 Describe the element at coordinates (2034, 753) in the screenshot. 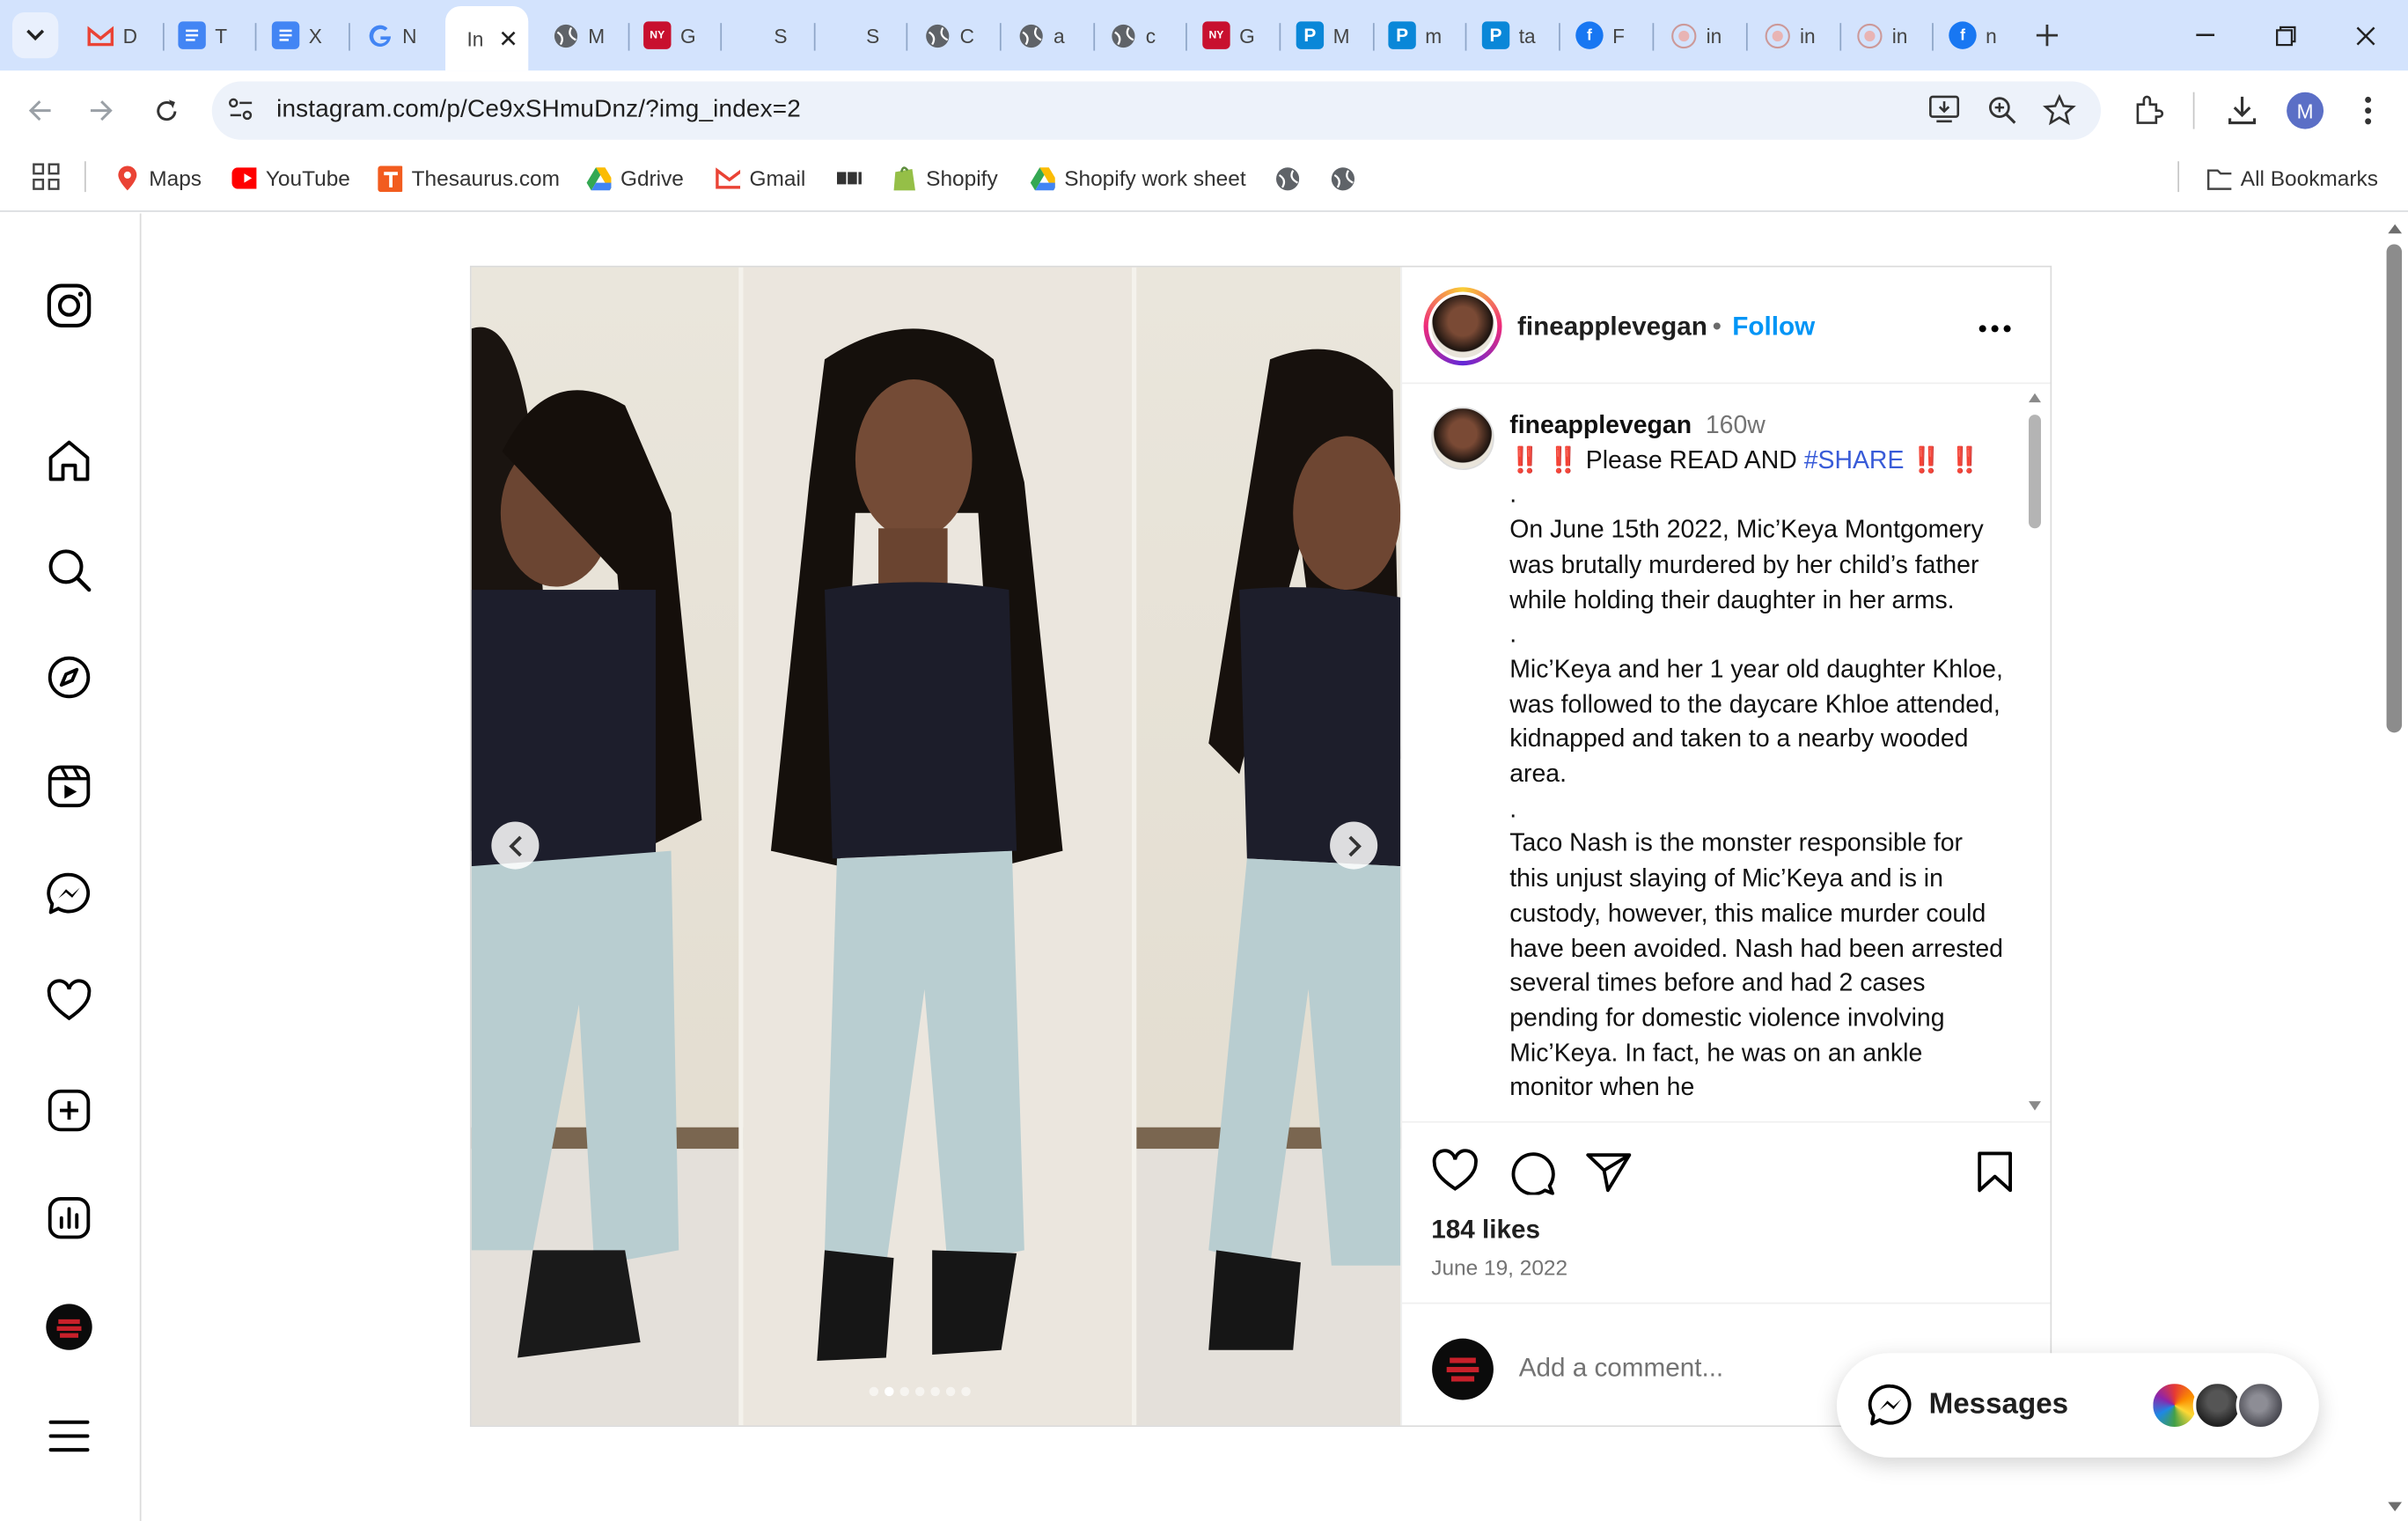

I see `caption-scrollbar` at that location.